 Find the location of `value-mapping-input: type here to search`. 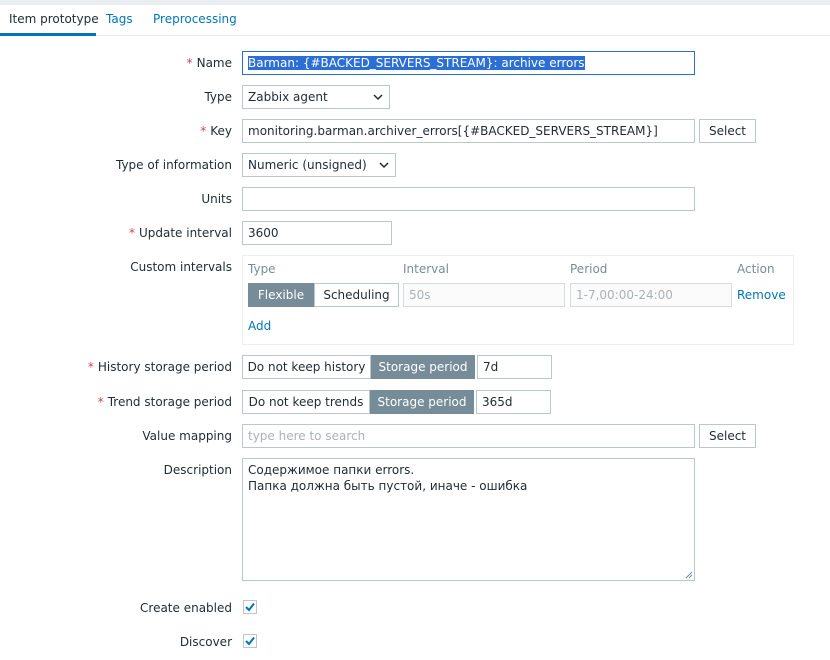

value-mapping-input: type here to search is located at coordinates (468, 436).